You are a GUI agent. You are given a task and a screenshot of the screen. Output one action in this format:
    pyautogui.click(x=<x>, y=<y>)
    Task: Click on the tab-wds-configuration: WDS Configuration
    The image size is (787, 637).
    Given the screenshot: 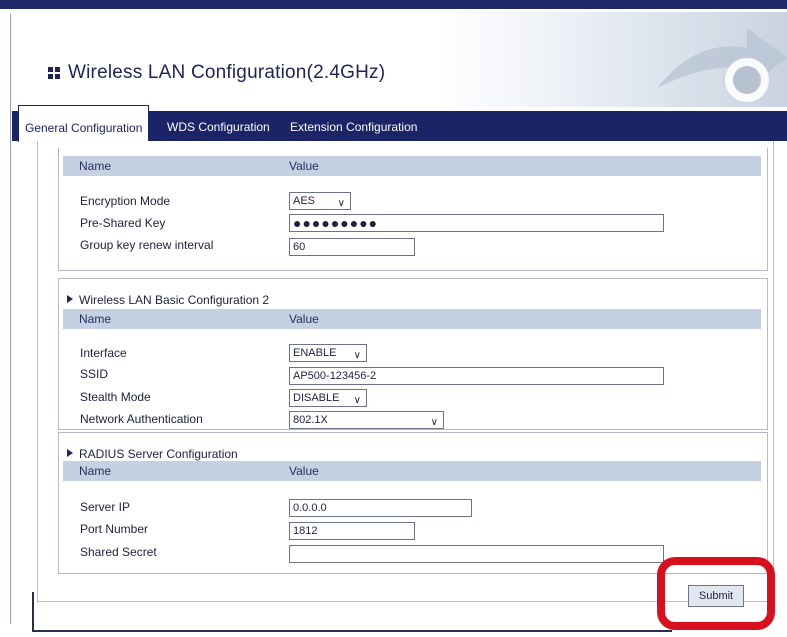 What is the action you would take?
    pyautogui.click(x=218, y=126)
    